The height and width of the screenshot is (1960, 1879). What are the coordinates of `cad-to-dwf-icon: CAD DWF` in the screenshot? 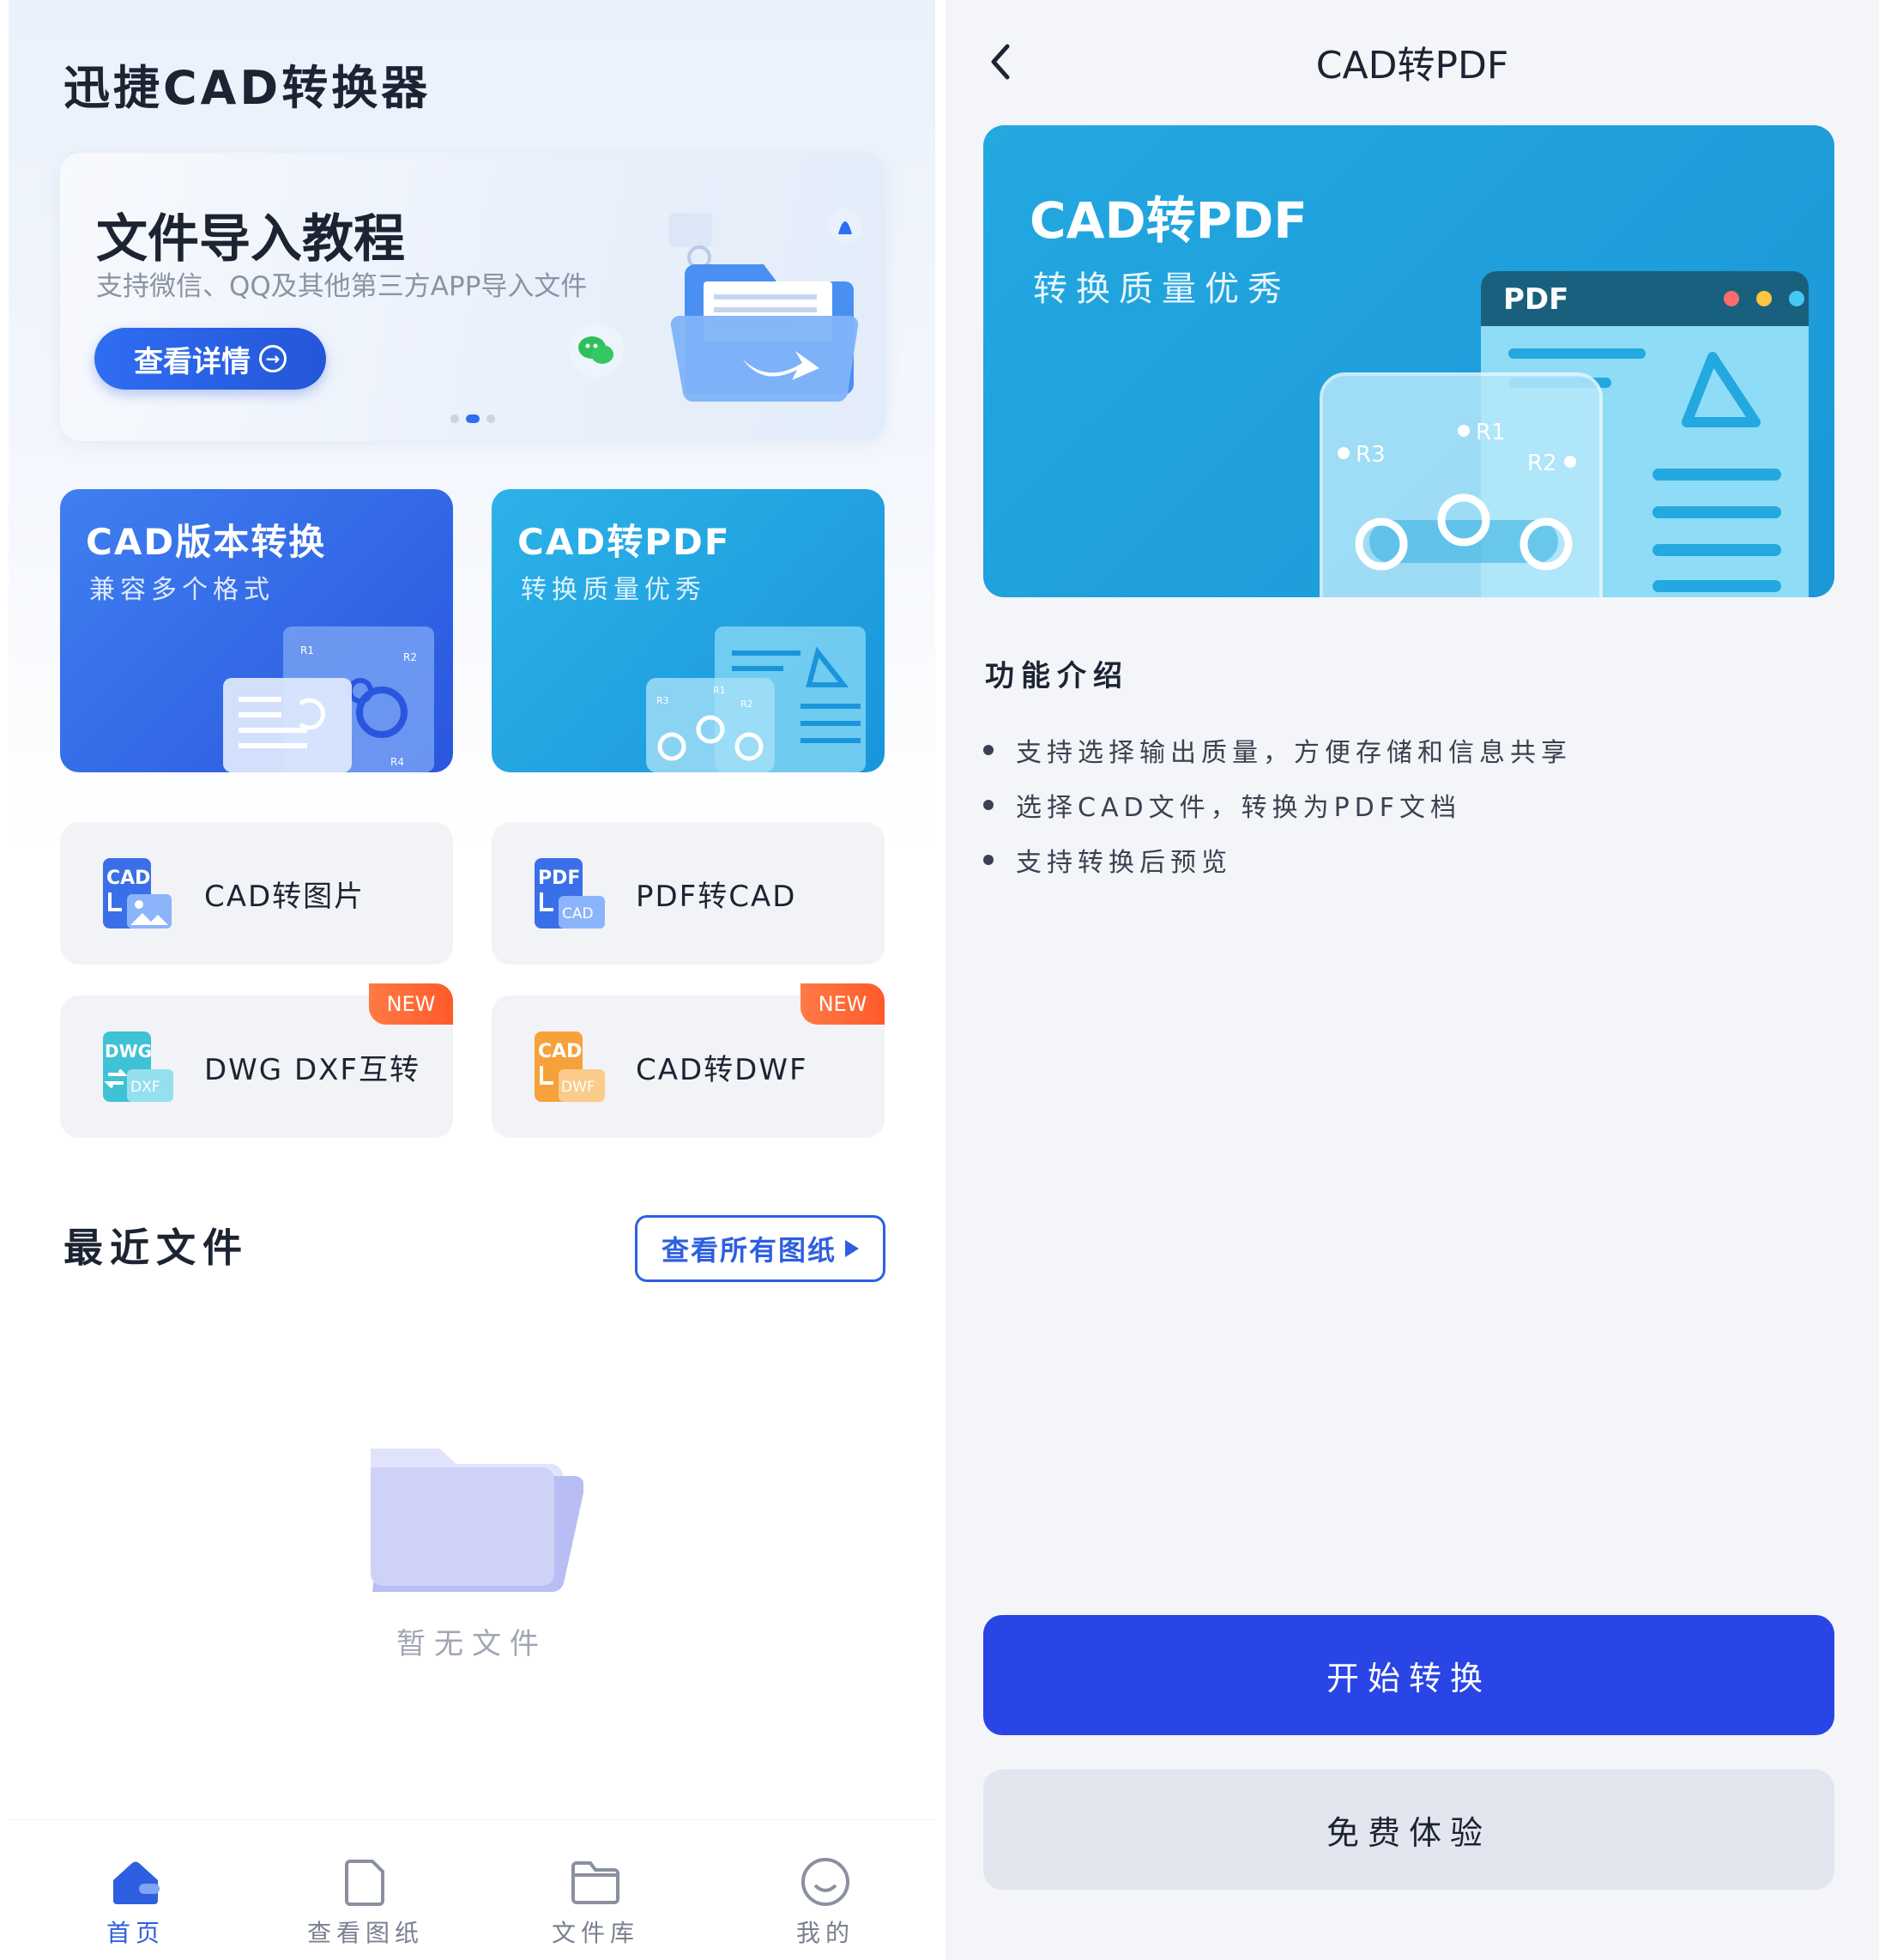 It's located at (570, 1066).